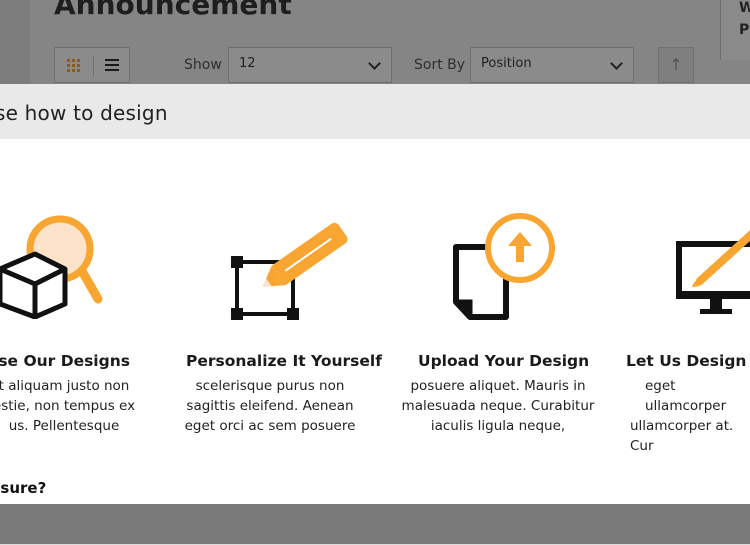 The width and height of the screenshot is (750, 545). Describe the element at coordinates (735, 30) in the screenshot. I see `right-column-fragment: W Pl` at that location.